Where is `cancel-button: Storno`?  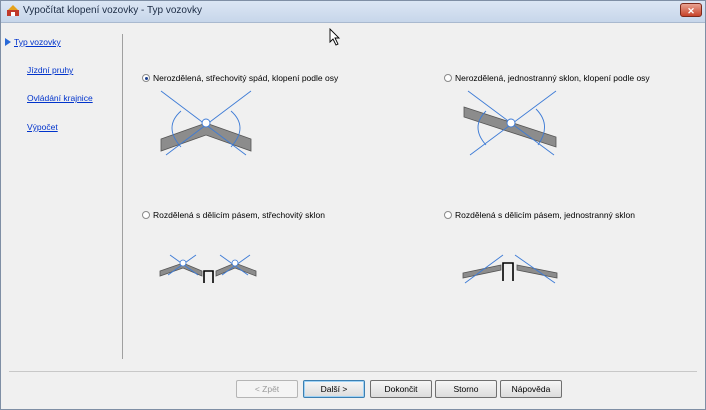
cancel-button: Storno is located at coordinates (466, 389).